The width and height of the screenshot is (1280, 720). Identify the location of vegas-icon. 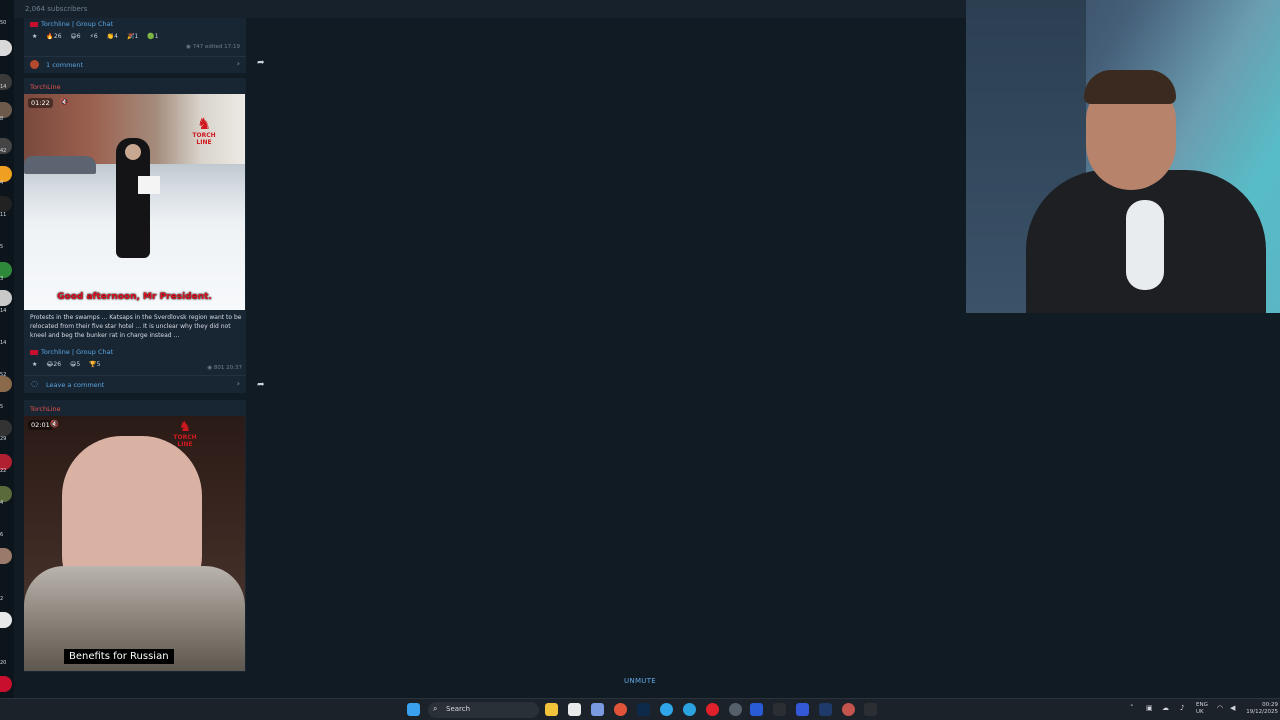
(756, 709).